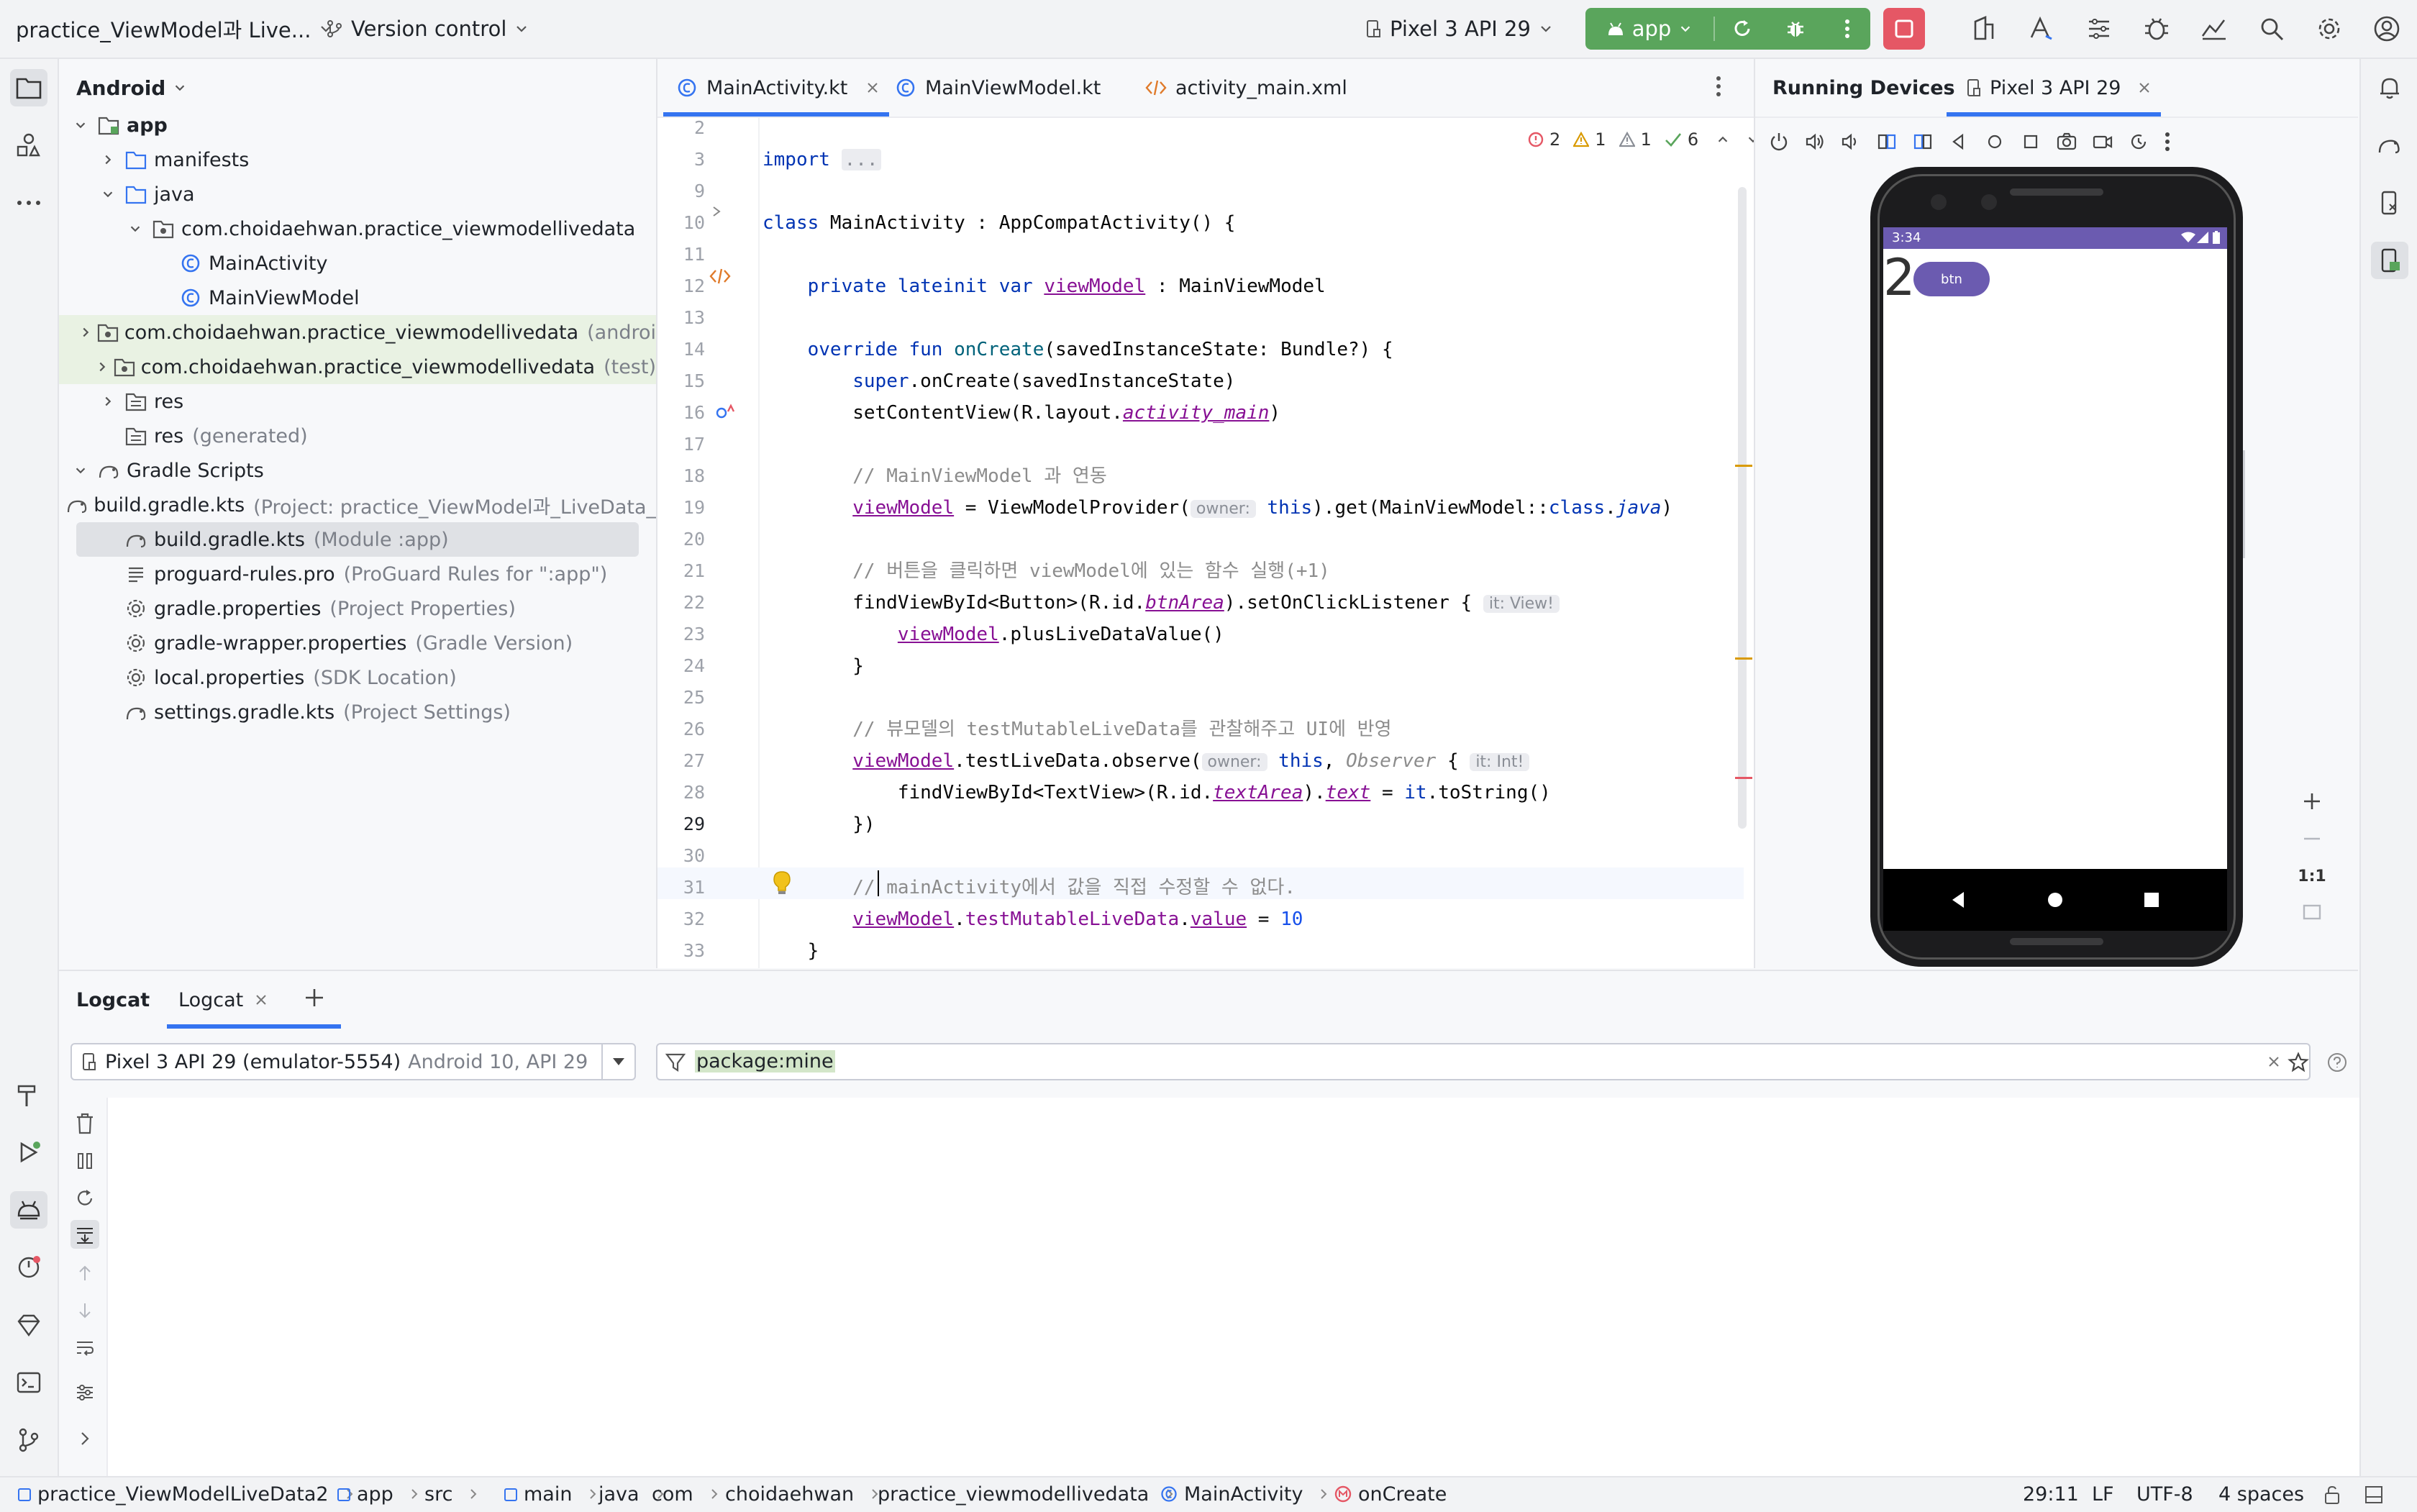 The height and width of the screenshot is (1512, 2417). I want to click on caret-position: 29:11, so click(2051, 1494).